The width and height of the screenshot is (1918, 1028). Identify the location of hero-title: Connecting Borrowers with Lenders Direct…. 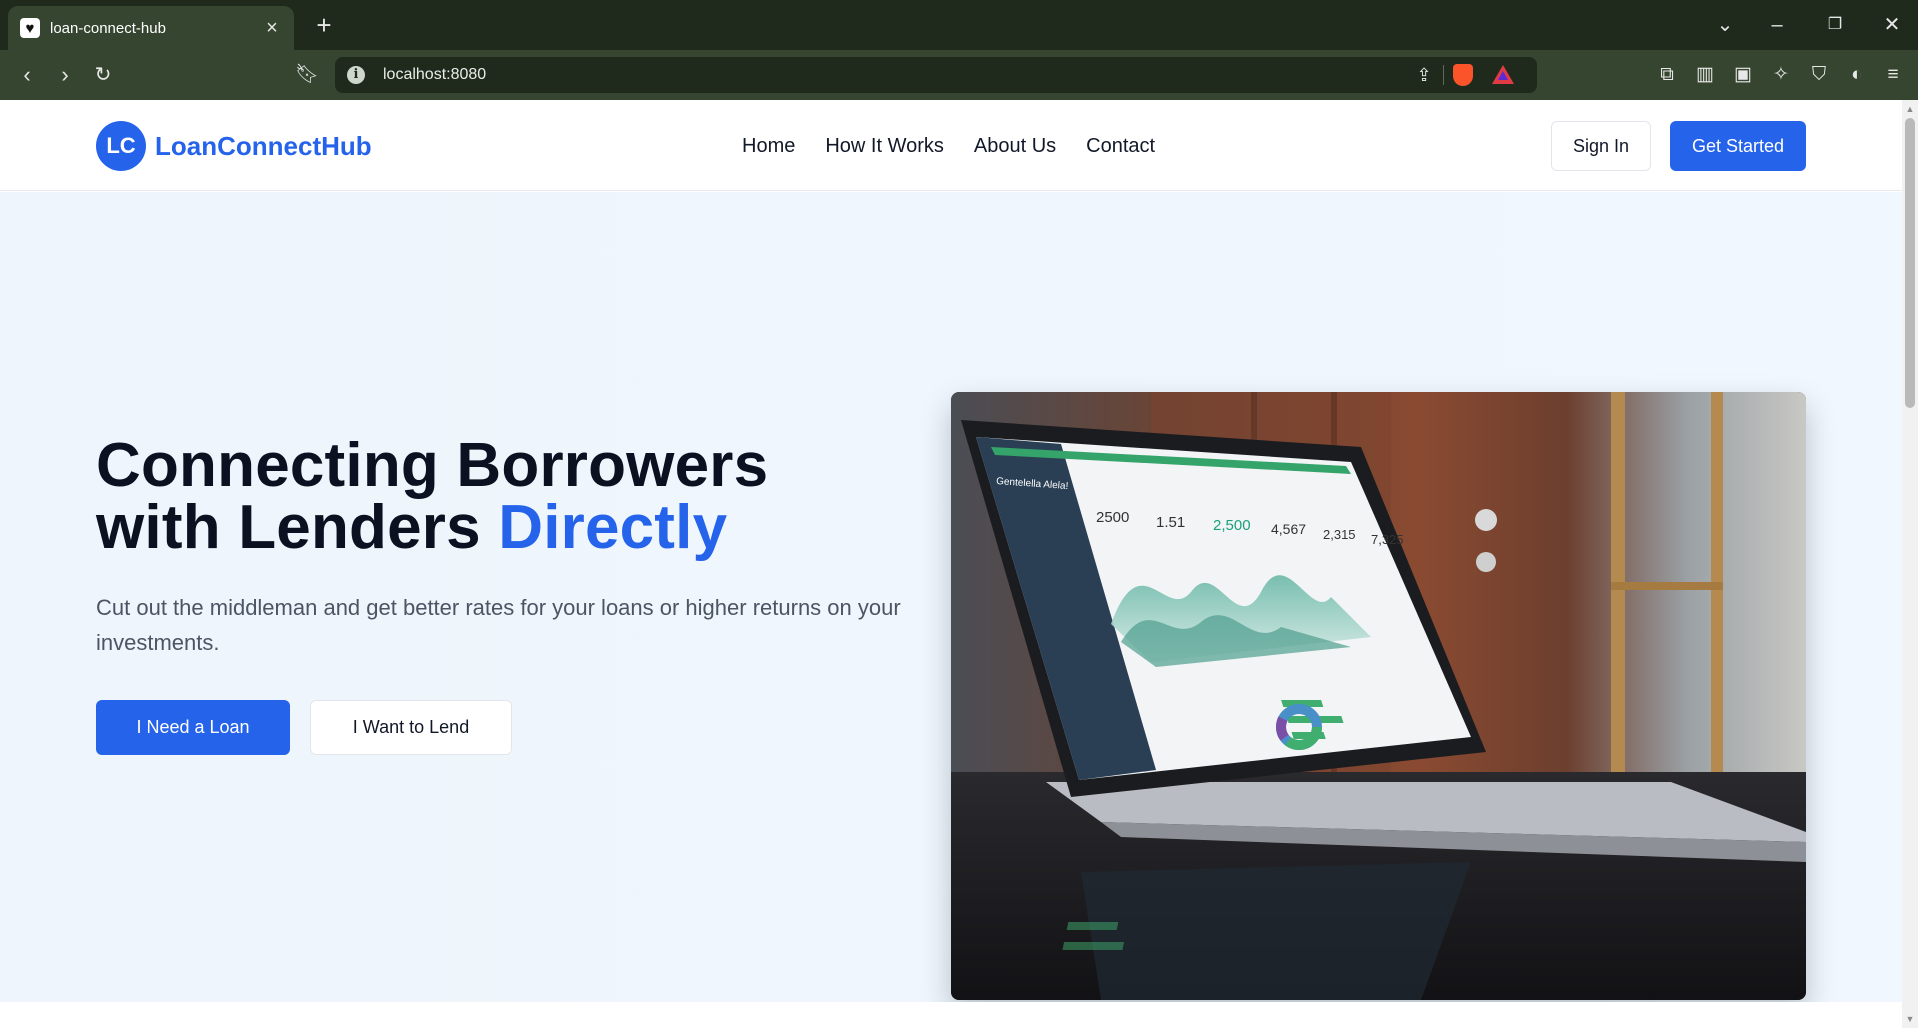
(496, 497).